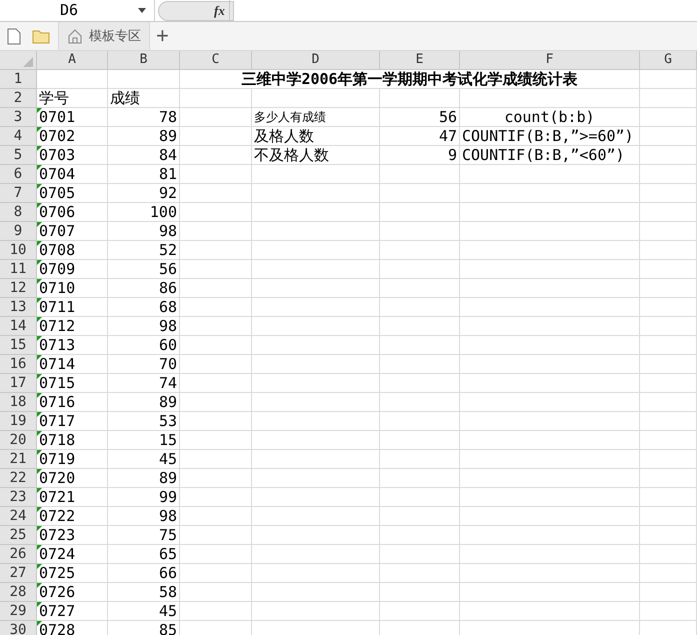 The width and height of the screenshot is (697, 635). What do you see at coordinates (18, 60) in the screenshot?
I see `select-all-button` at bounding box center [18, 60].